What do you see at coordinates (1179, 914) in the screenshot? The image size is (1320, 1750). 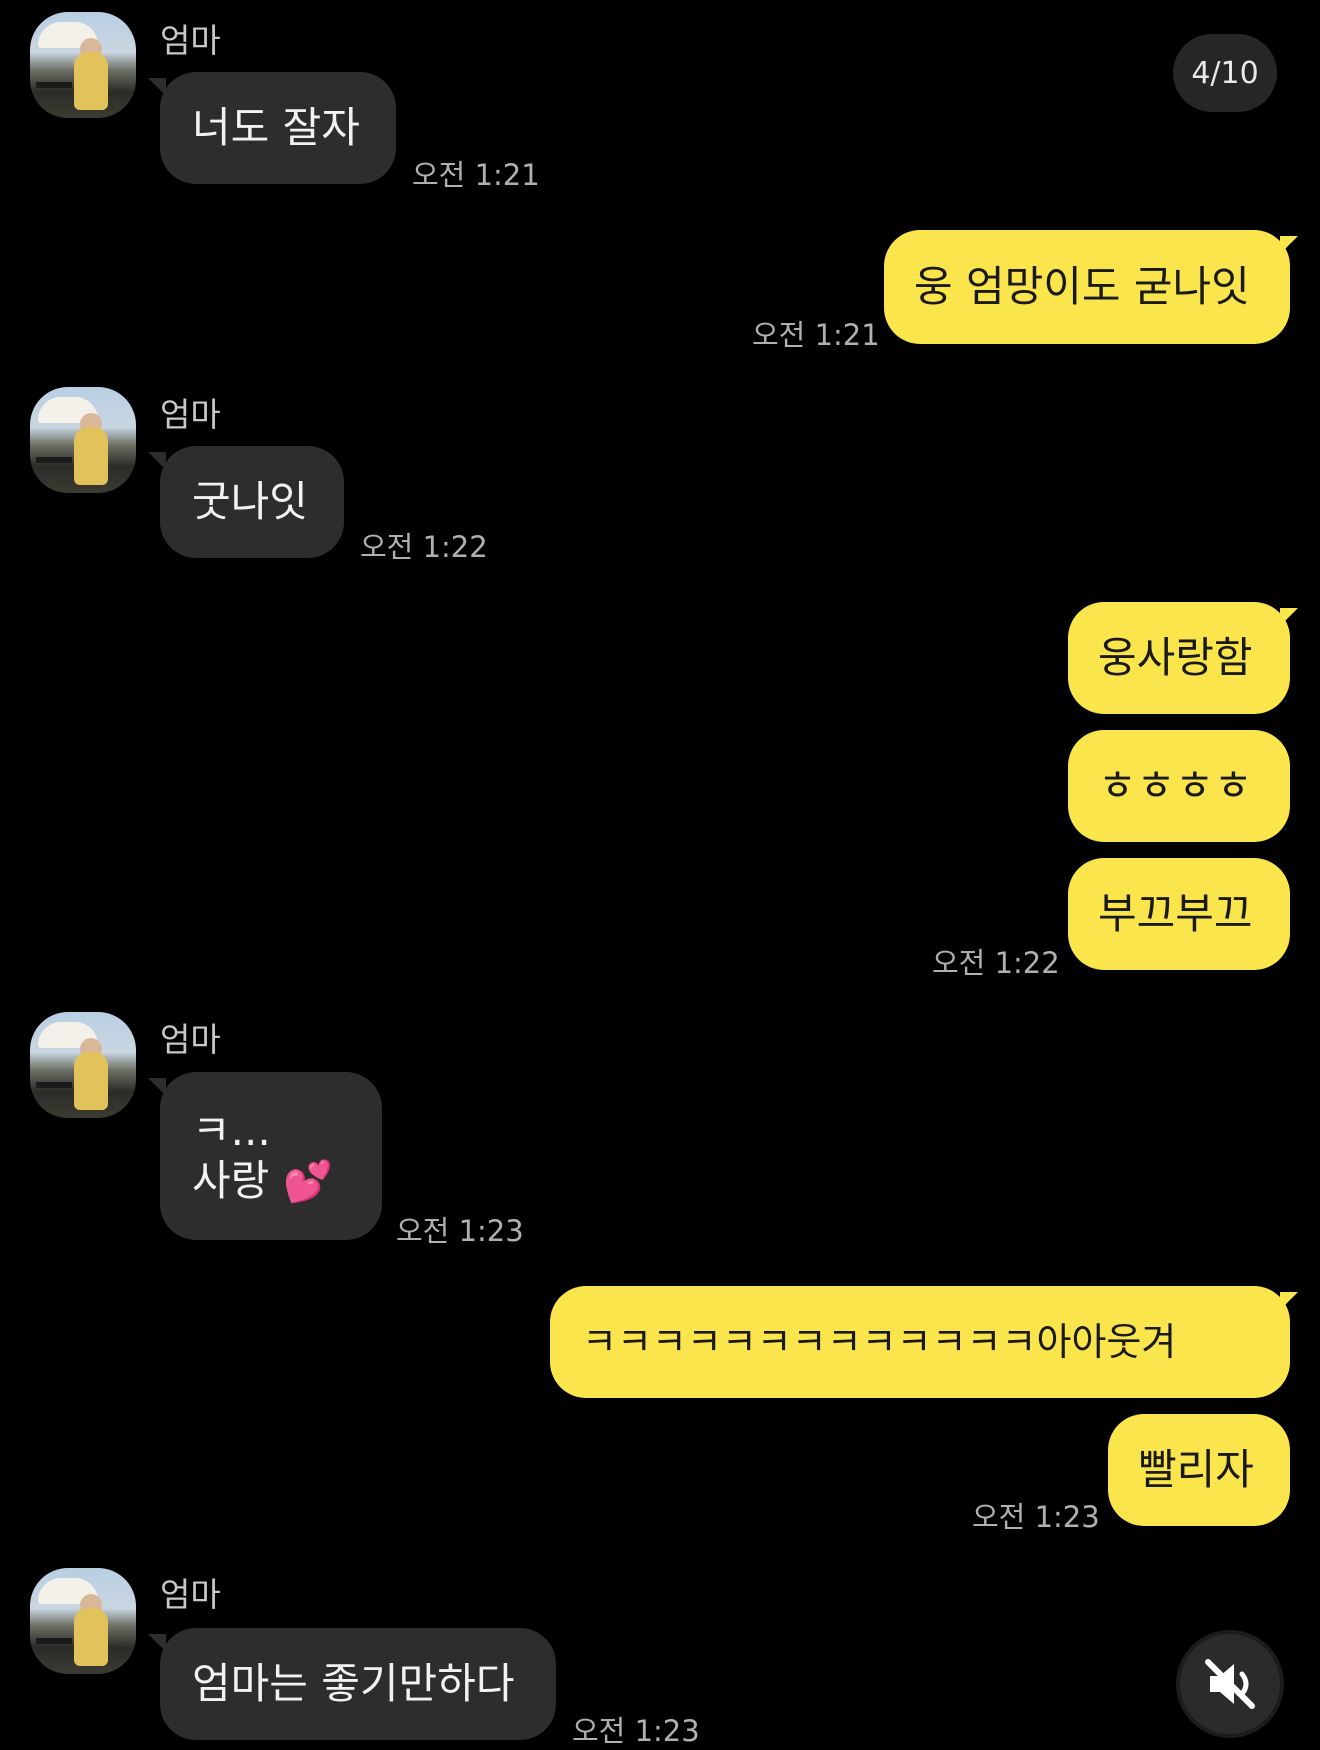 I see `outgoing-message-bubble: 부끄부끄` at bounding box center [1179, 914].